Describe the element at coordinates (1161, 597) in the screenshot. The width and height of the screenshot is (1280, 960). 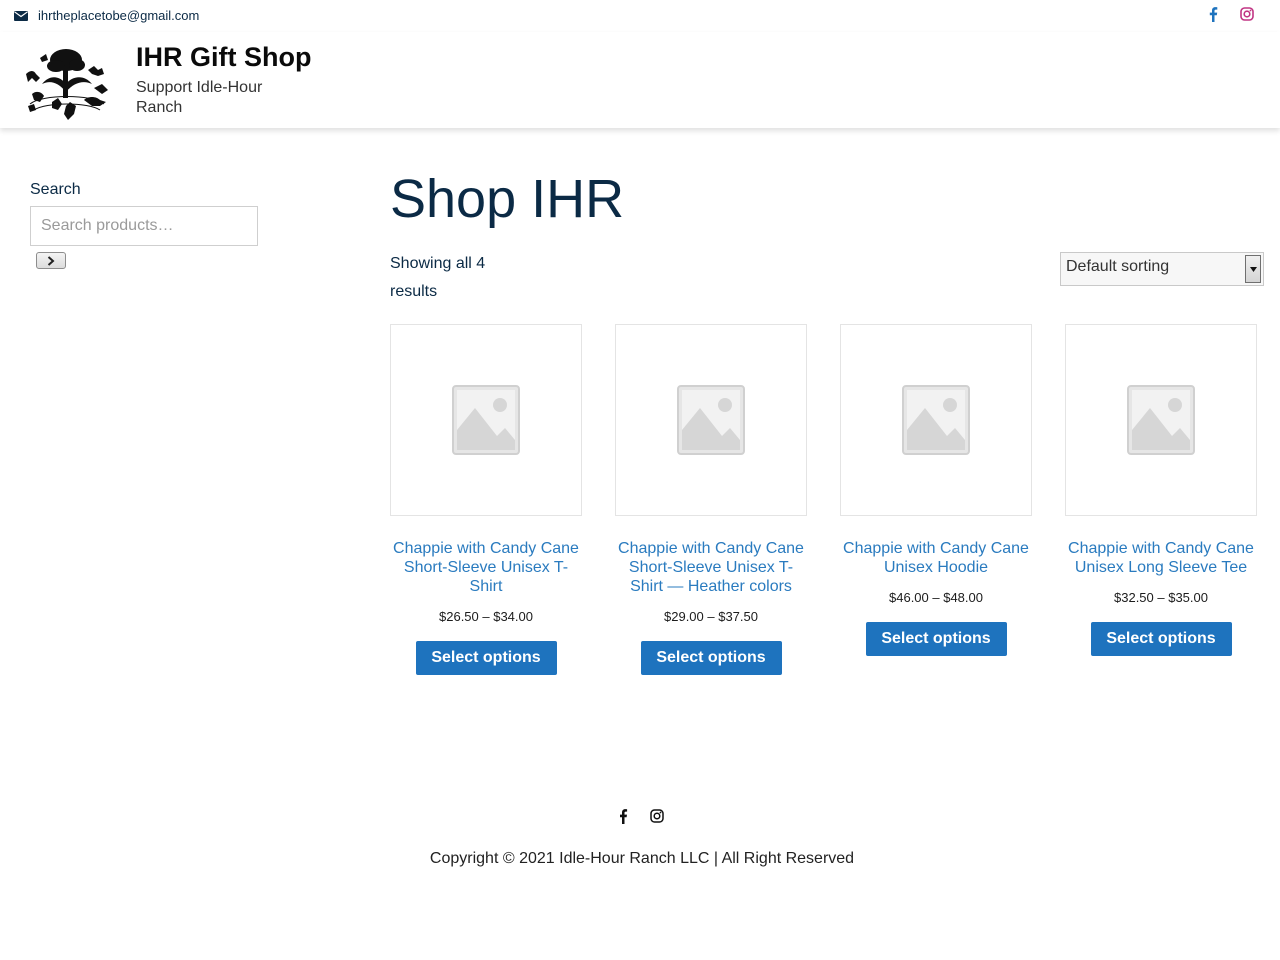
I see `product-price: $32.50 – $35.00` at that location.